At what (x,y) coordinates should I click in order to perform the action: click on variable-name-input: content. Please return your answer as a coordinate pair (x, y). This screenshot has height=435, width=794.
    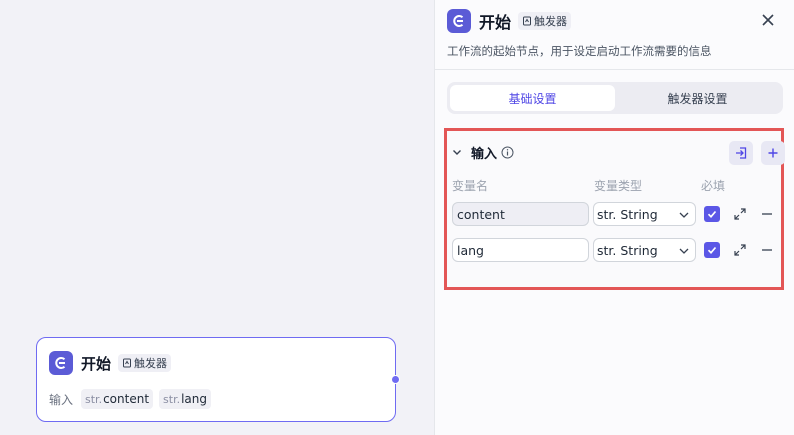
    Looking at the image, I should click on (520, 214).